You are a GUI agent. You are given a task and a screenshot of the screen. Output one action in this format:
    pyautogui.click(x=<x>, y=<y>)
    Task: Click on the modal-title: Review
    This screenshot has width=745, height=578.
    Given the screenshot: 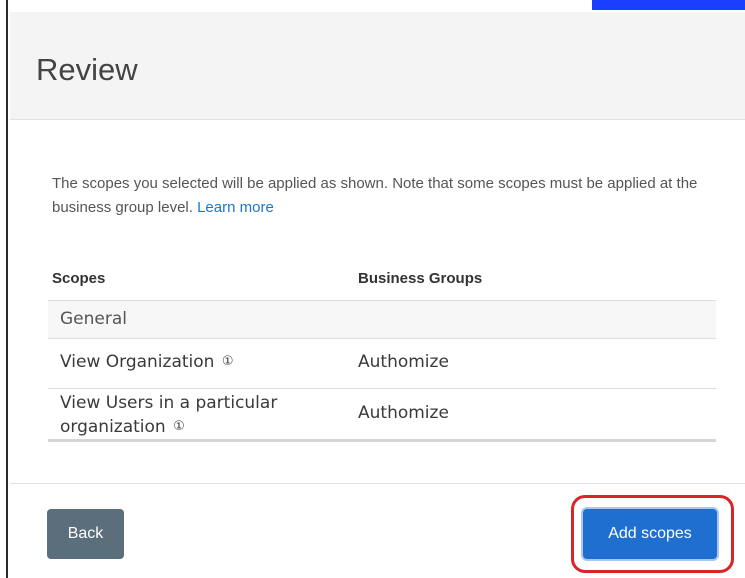 What is the action you would take?
    pyautogui.click(x=87, y=69)
    